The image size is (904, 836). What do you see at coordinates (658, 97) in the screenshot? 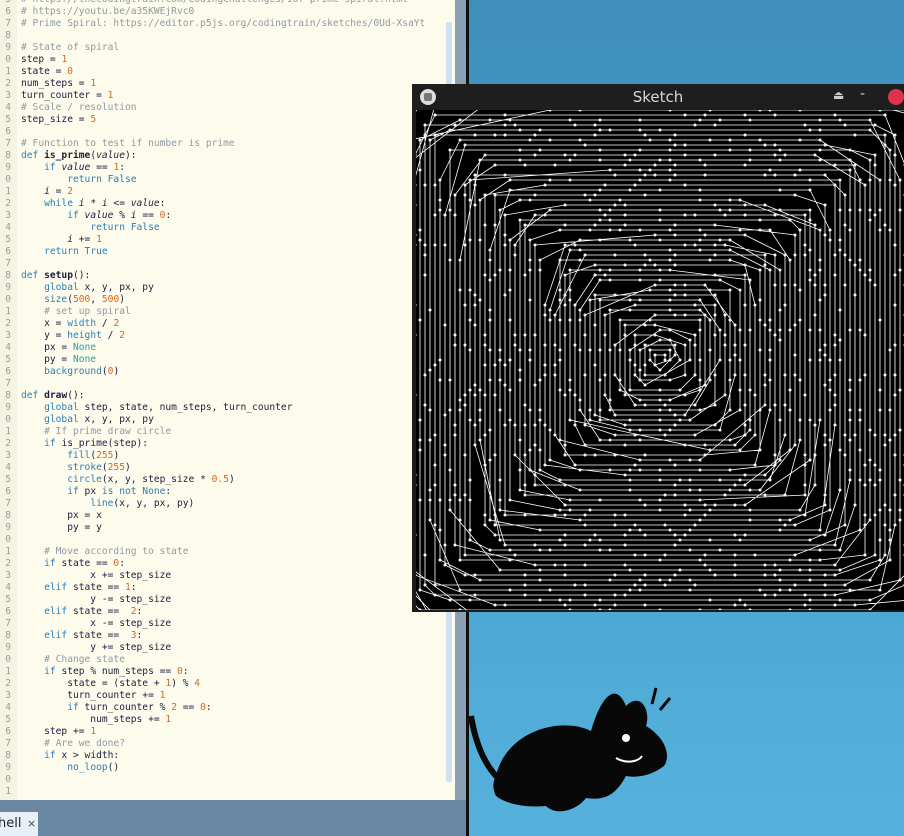
I see `sketch-titlebar: Sketch ⏏ ‐` at bounding box center [658, 97].